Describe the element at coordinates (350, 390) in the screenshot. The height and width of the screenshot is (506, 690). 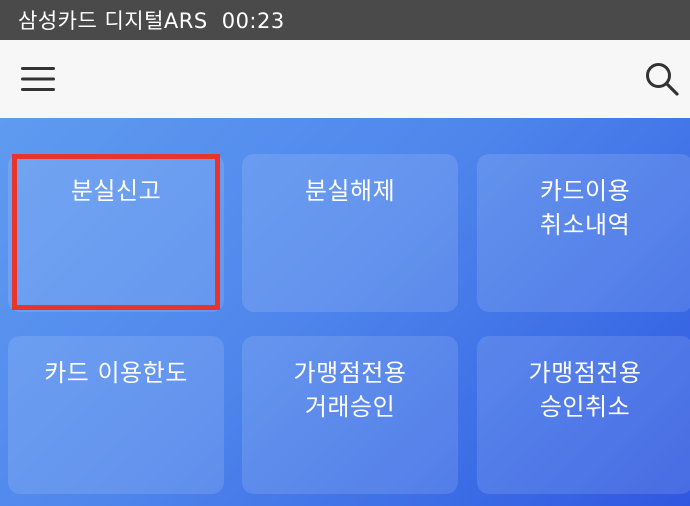
I see `tile-label: 가맹점전용 거래승인` at that location.